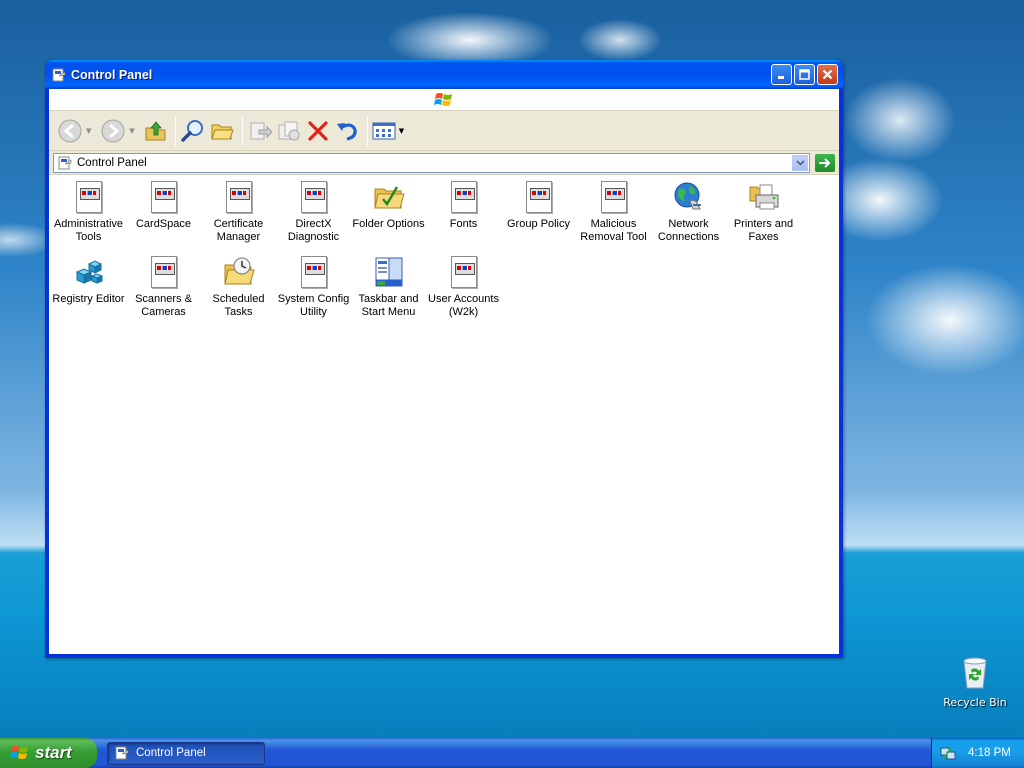 Image resolution: width=1024 pixels, height=768 pixels. I want to click on item-label: Network Connections, so click(688, 230).